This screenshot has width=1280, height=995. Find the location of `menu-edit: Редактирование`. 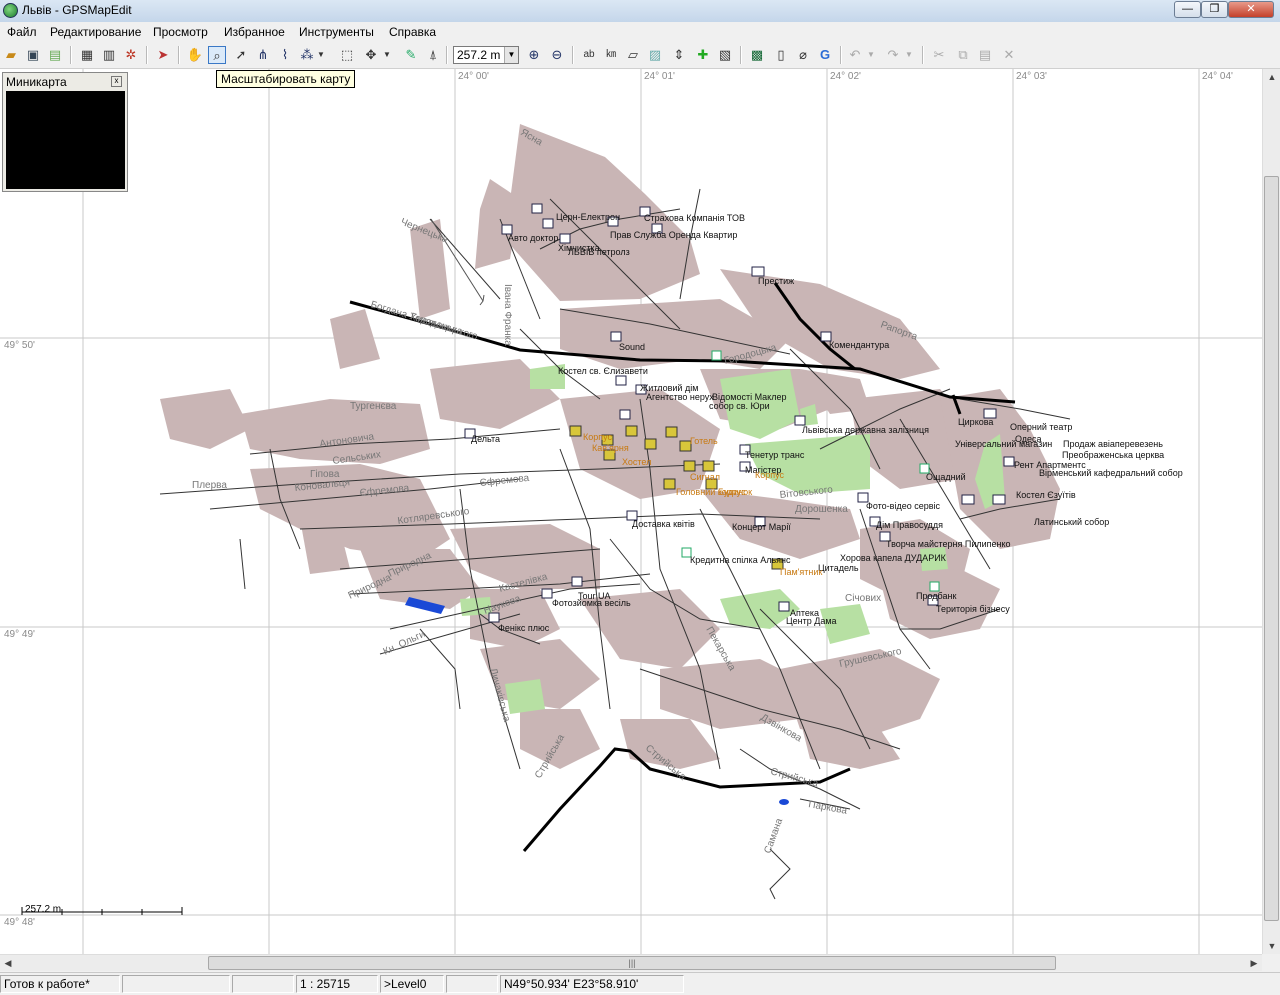

menu-edit: Редактирование is located at coordinates (95, 32).